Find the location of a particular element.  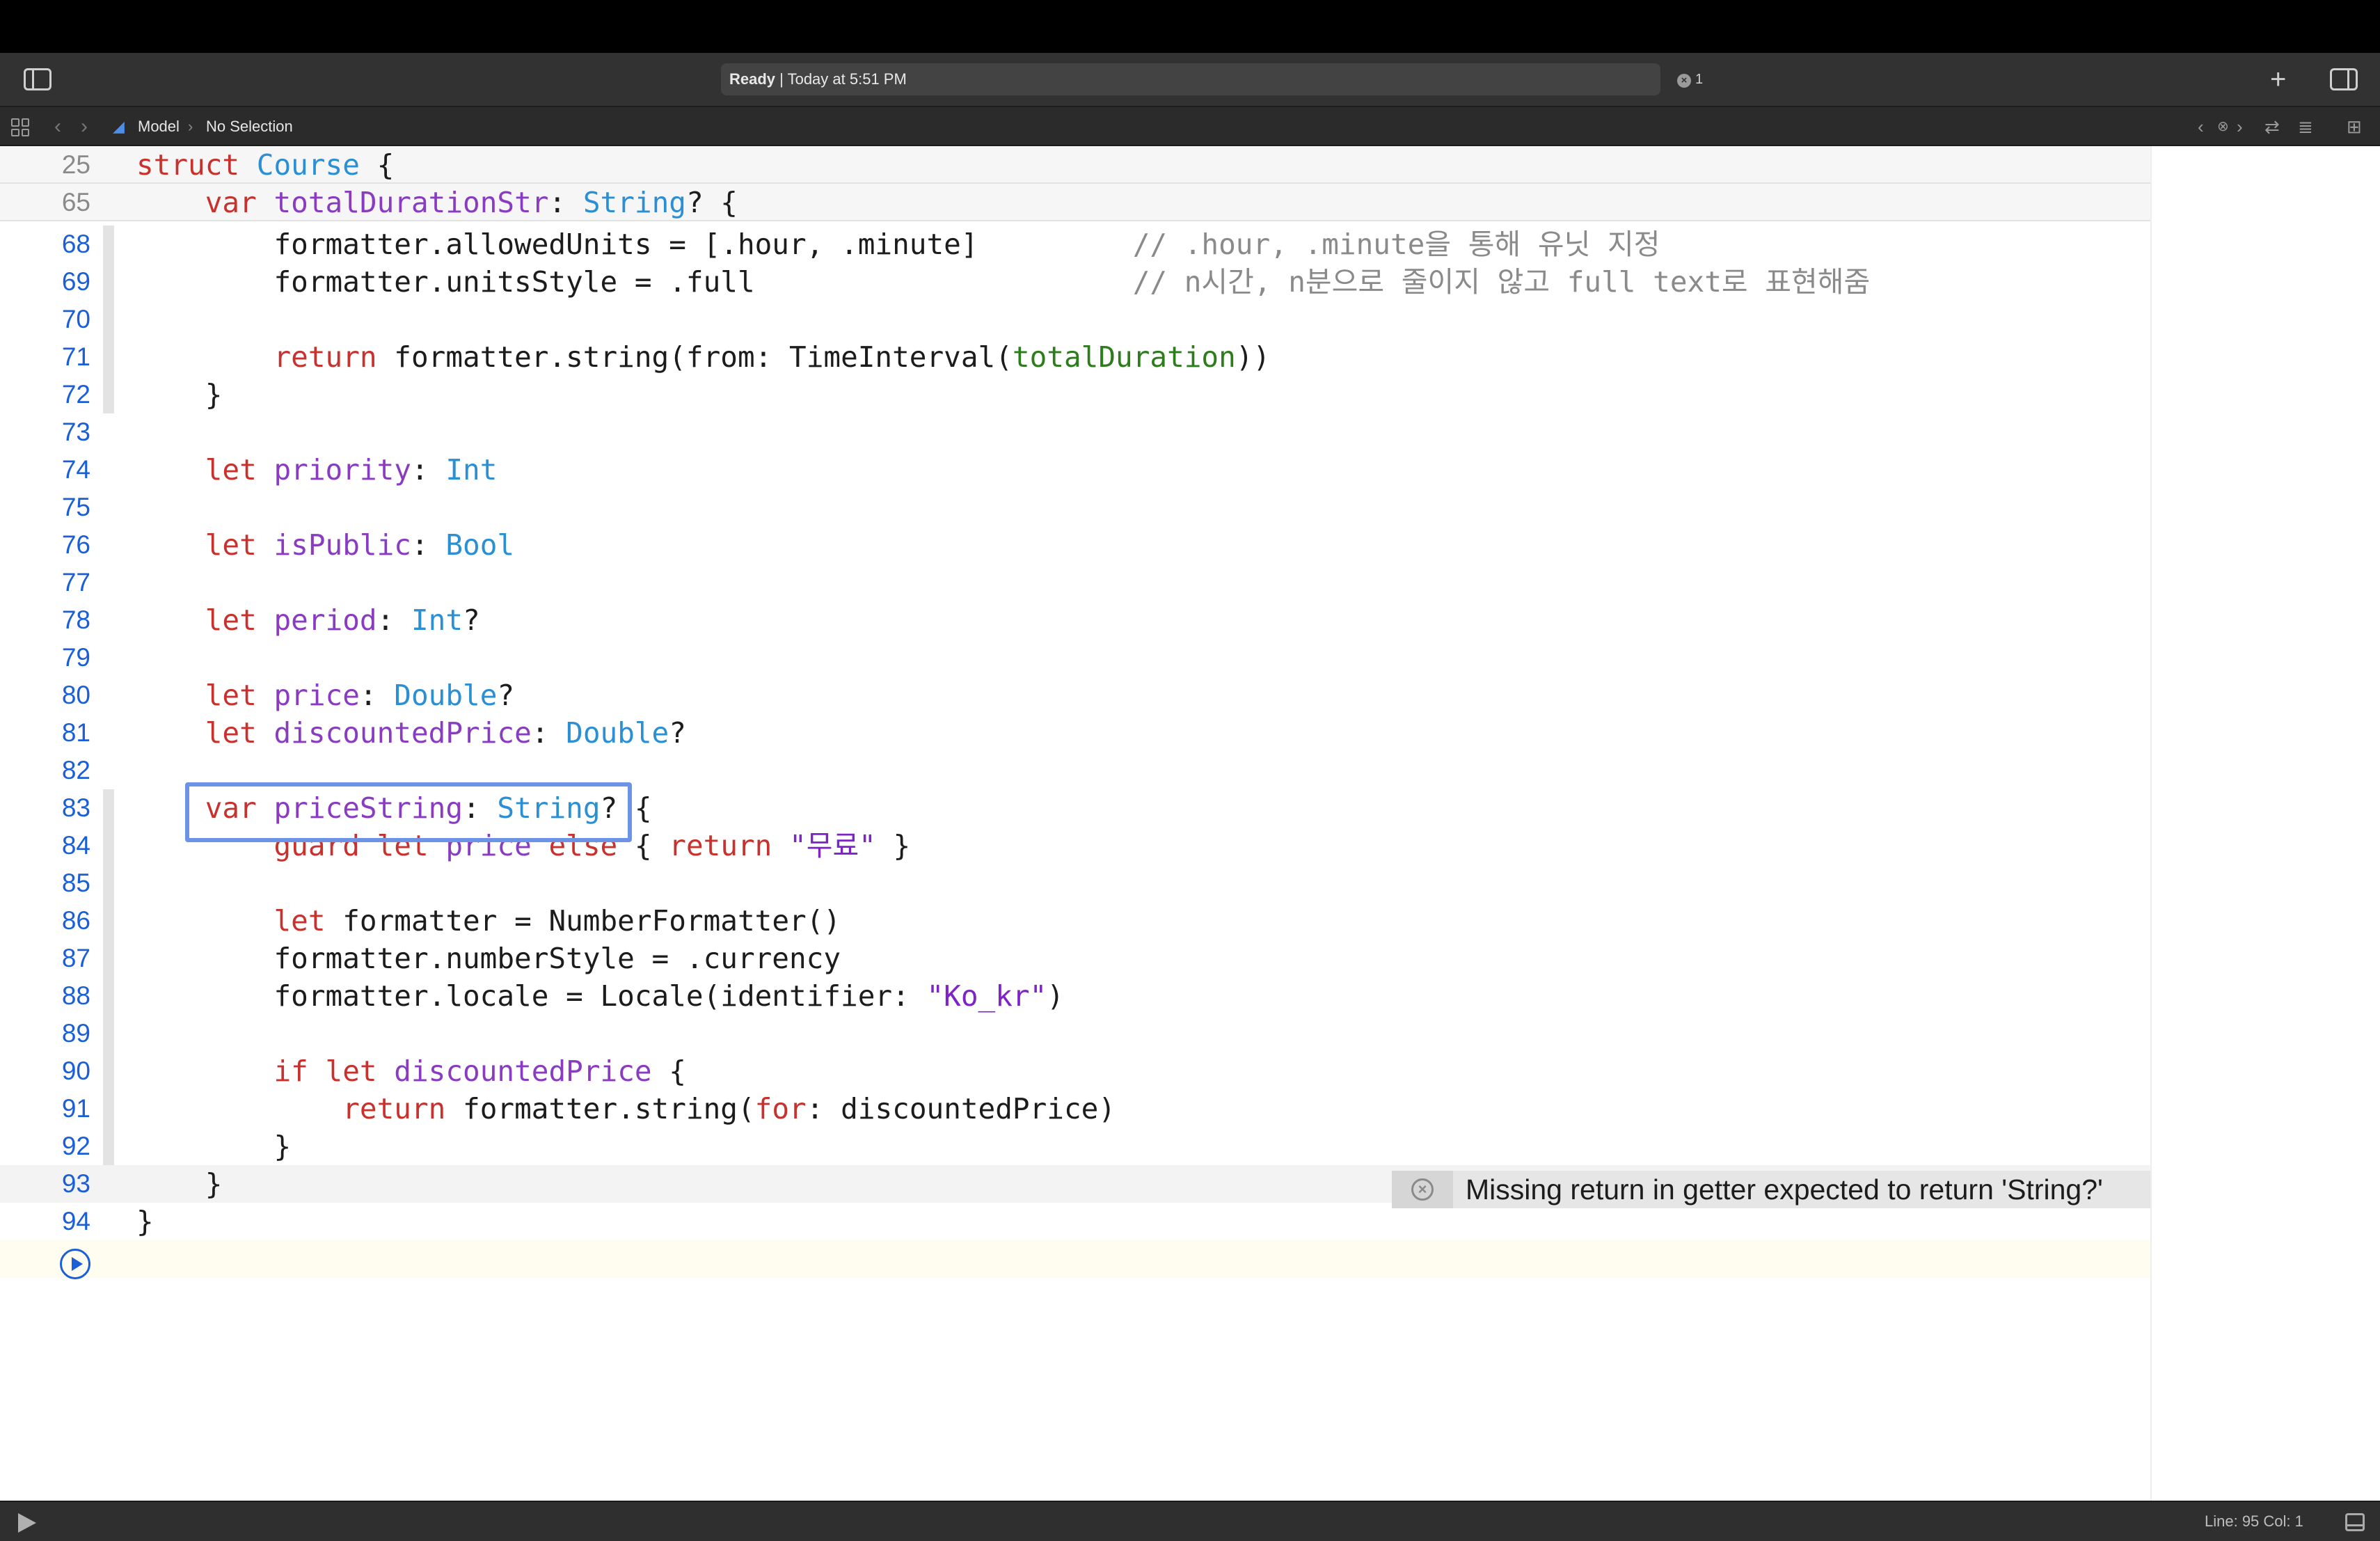

line-number: 84 is located at coordinates (45, 845).